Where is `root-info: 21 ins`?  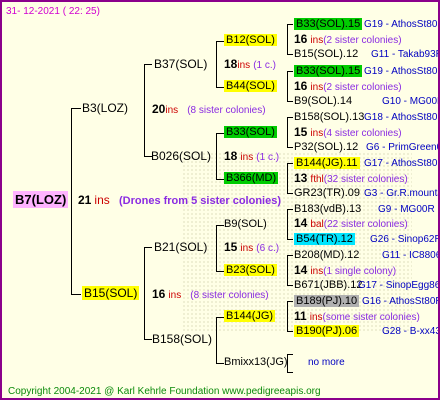
root-info: 21 ins is located at coordinates (94, 201).